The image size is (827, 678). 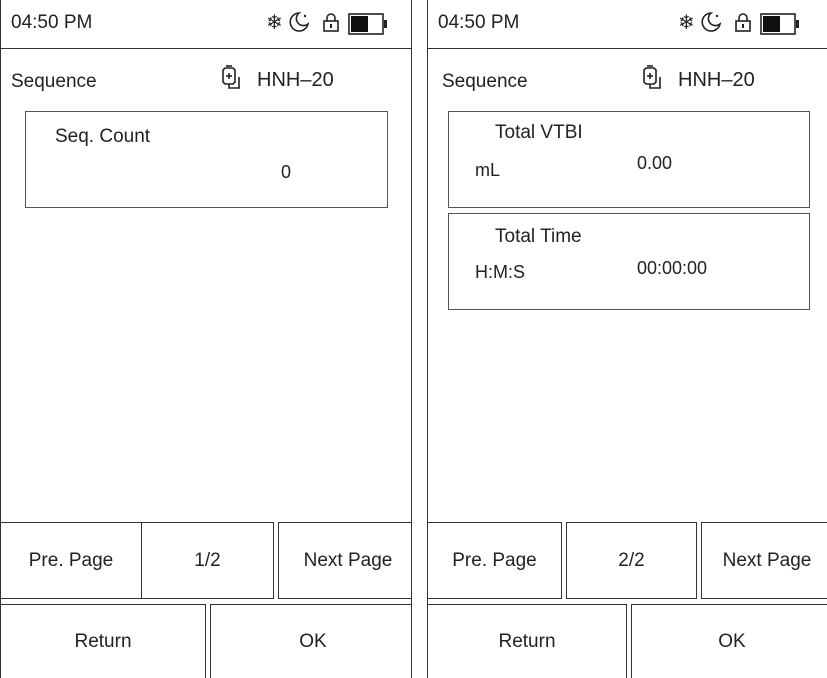 I want to click on page-indicator: 1/2, so click(x=207, y=560).